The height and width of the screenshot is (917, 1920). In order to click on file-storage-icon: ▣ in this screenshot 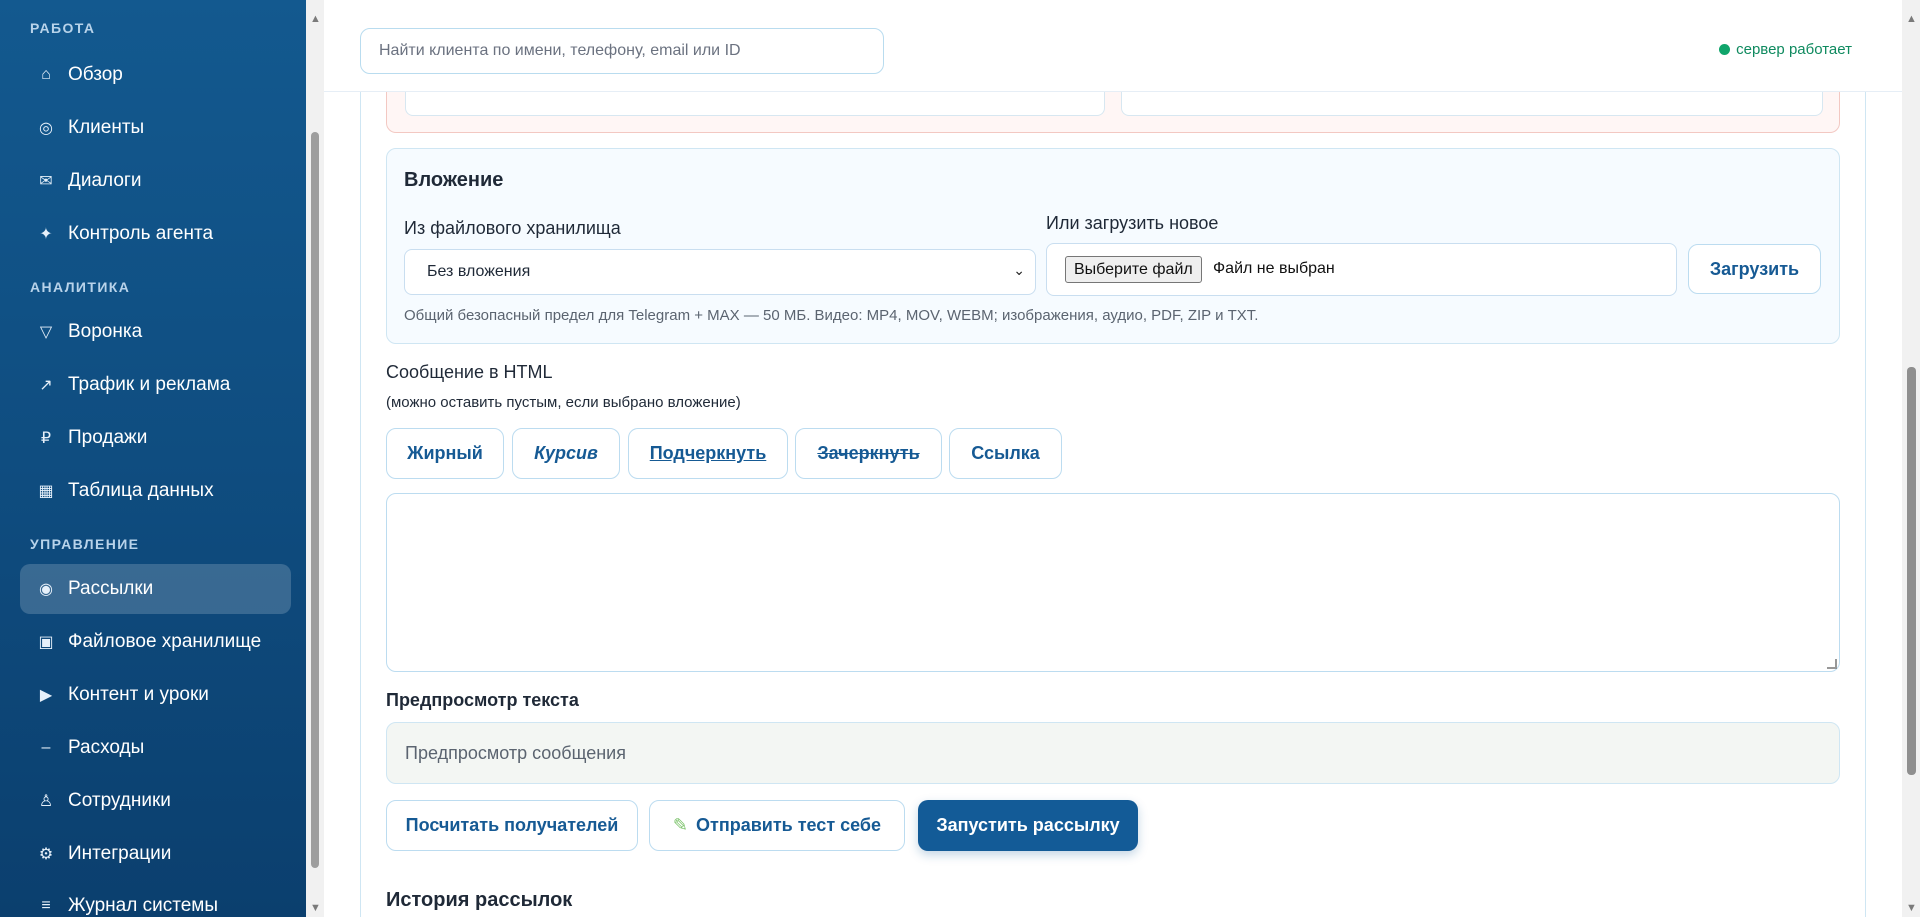, I will do `click(46, 642)`.